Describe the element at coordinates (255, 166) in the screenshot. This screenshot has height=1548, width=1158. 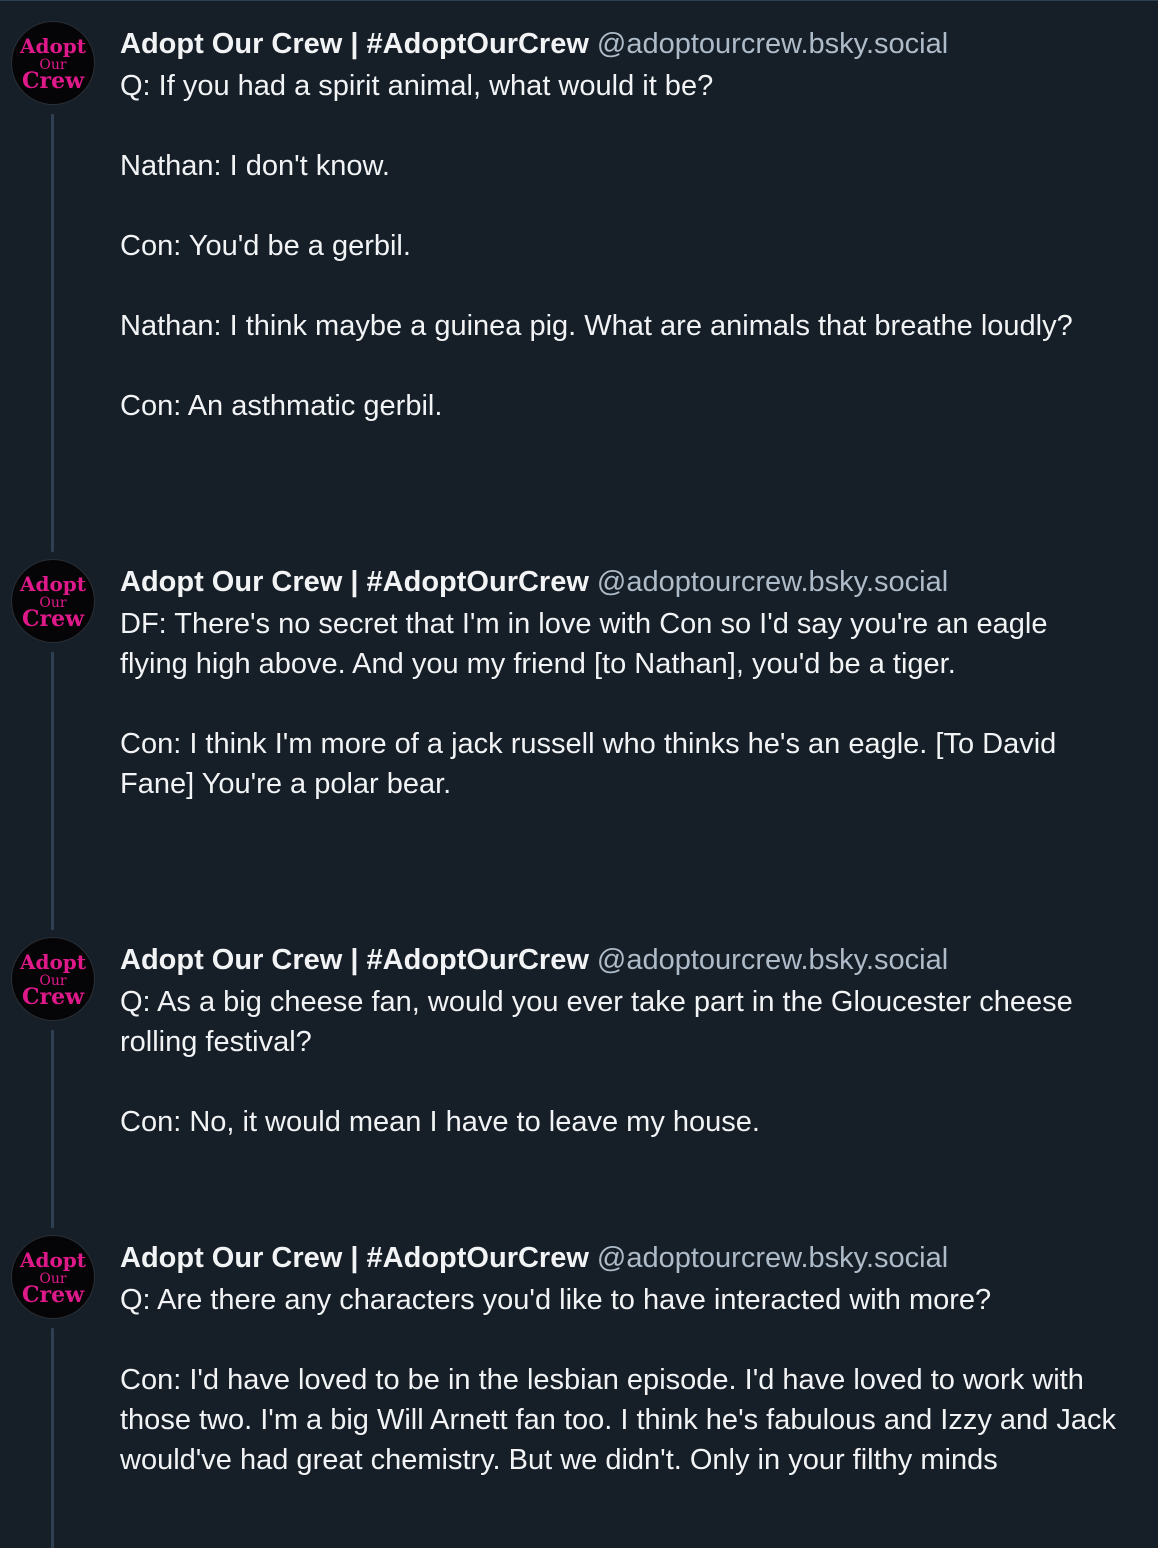
I see `post-paragraph: Nathan: I don't know.` at that location.